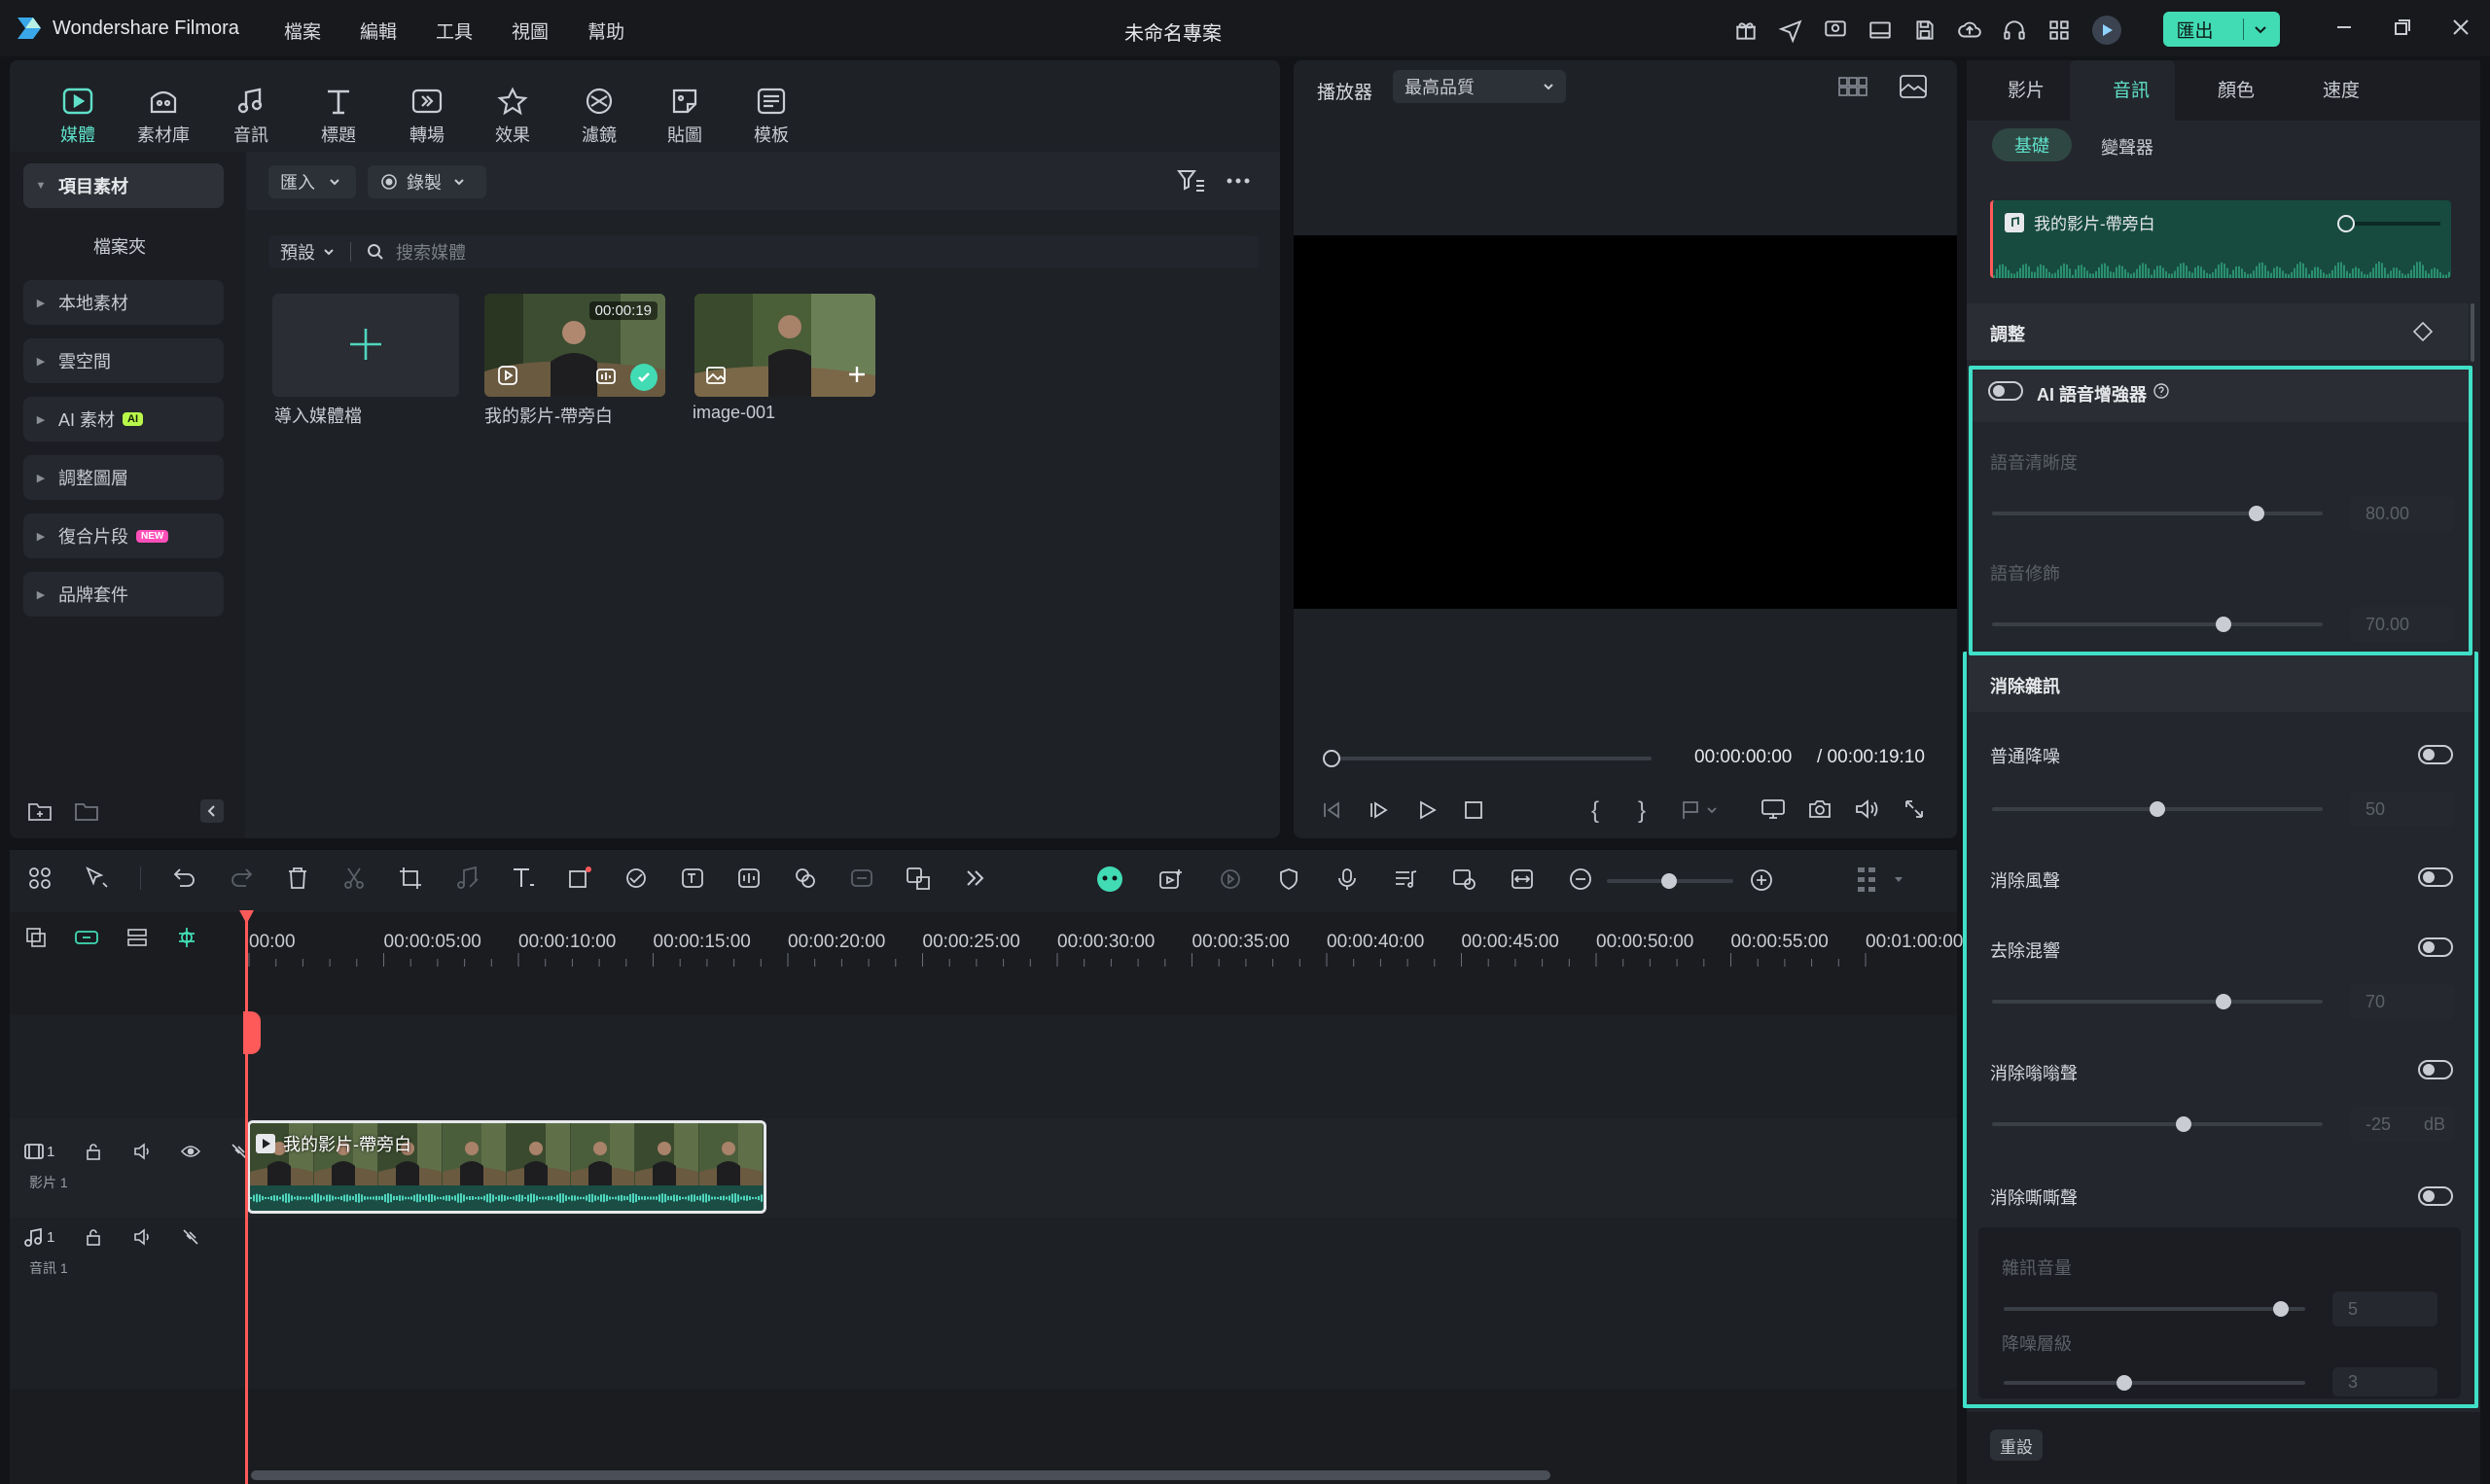  Describe the element at coordinates (427, 182) in the screenshot. I see `record-button: 錄製` at that location.